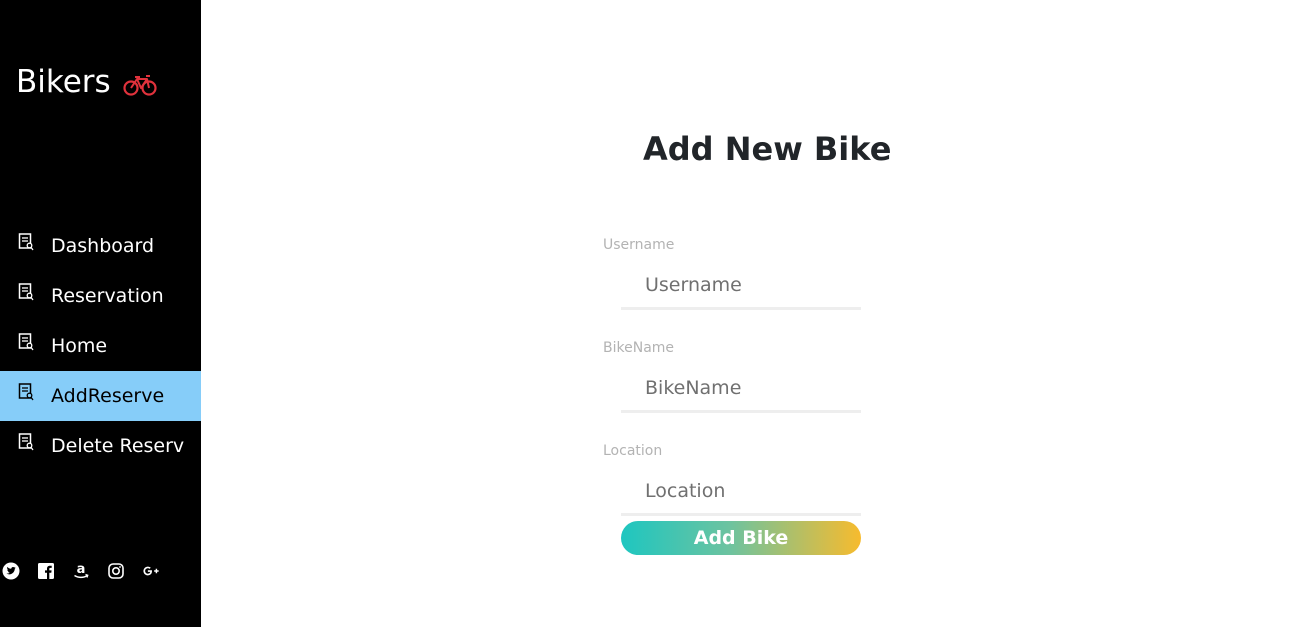 This screenshot has width=1292, height=627. I want to click on amazon-icon: a, so click(81, 571).